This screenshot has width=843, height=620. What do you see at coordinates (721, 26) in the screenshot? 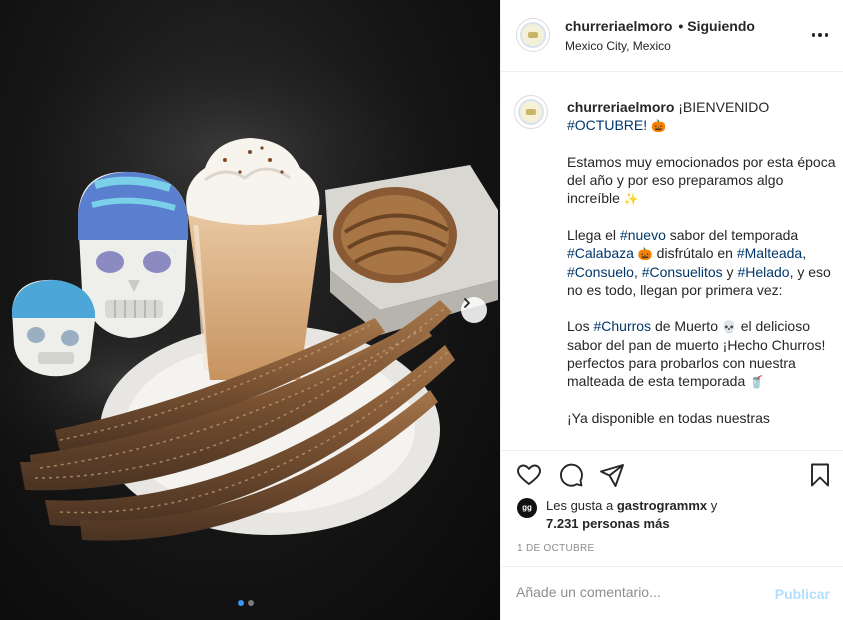
I see `following-button: Siguiendo` at bounding box center [721, 26].